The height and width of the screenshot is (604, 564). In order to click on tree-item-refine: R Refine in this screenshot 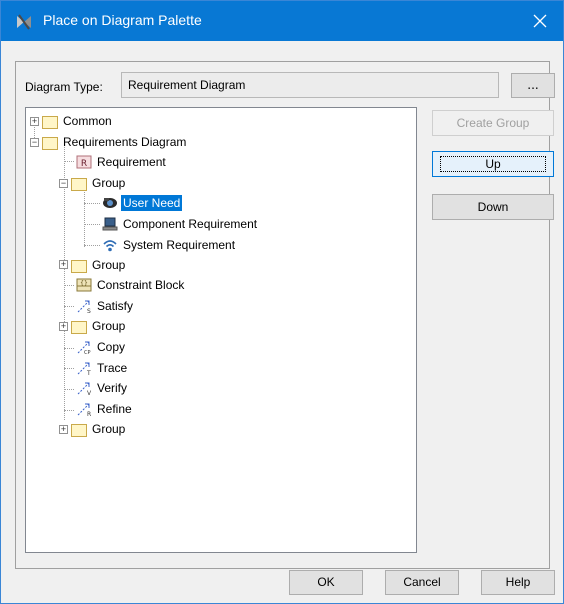, I will do `click(105, 409)`.